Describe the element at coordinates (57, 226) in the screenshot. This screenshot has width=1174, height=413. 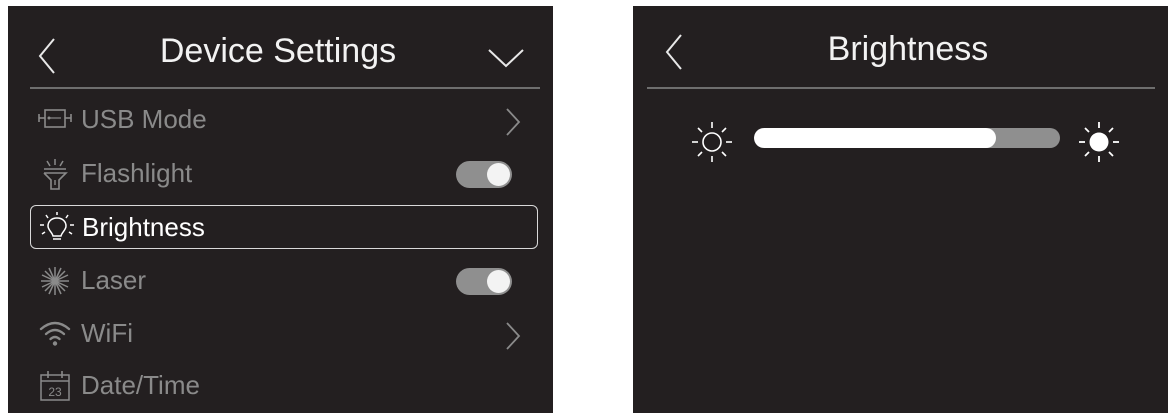
I see `lightbulb-icon` at that location.